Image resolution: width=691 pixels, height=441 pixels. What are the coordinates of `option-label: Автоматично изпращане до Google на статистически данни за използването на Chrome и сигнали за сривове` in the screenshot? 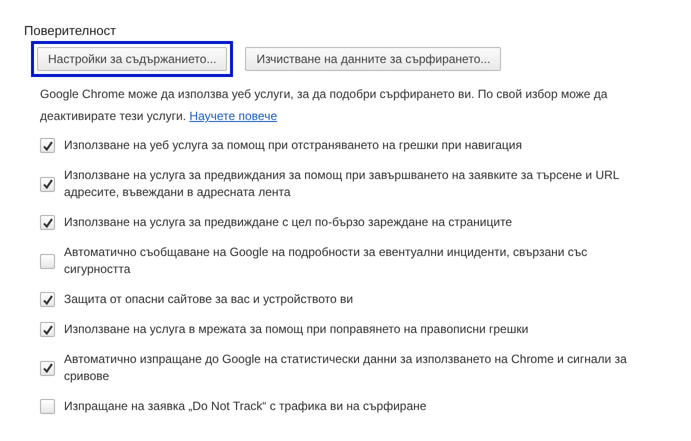 It's located at (346, 368).